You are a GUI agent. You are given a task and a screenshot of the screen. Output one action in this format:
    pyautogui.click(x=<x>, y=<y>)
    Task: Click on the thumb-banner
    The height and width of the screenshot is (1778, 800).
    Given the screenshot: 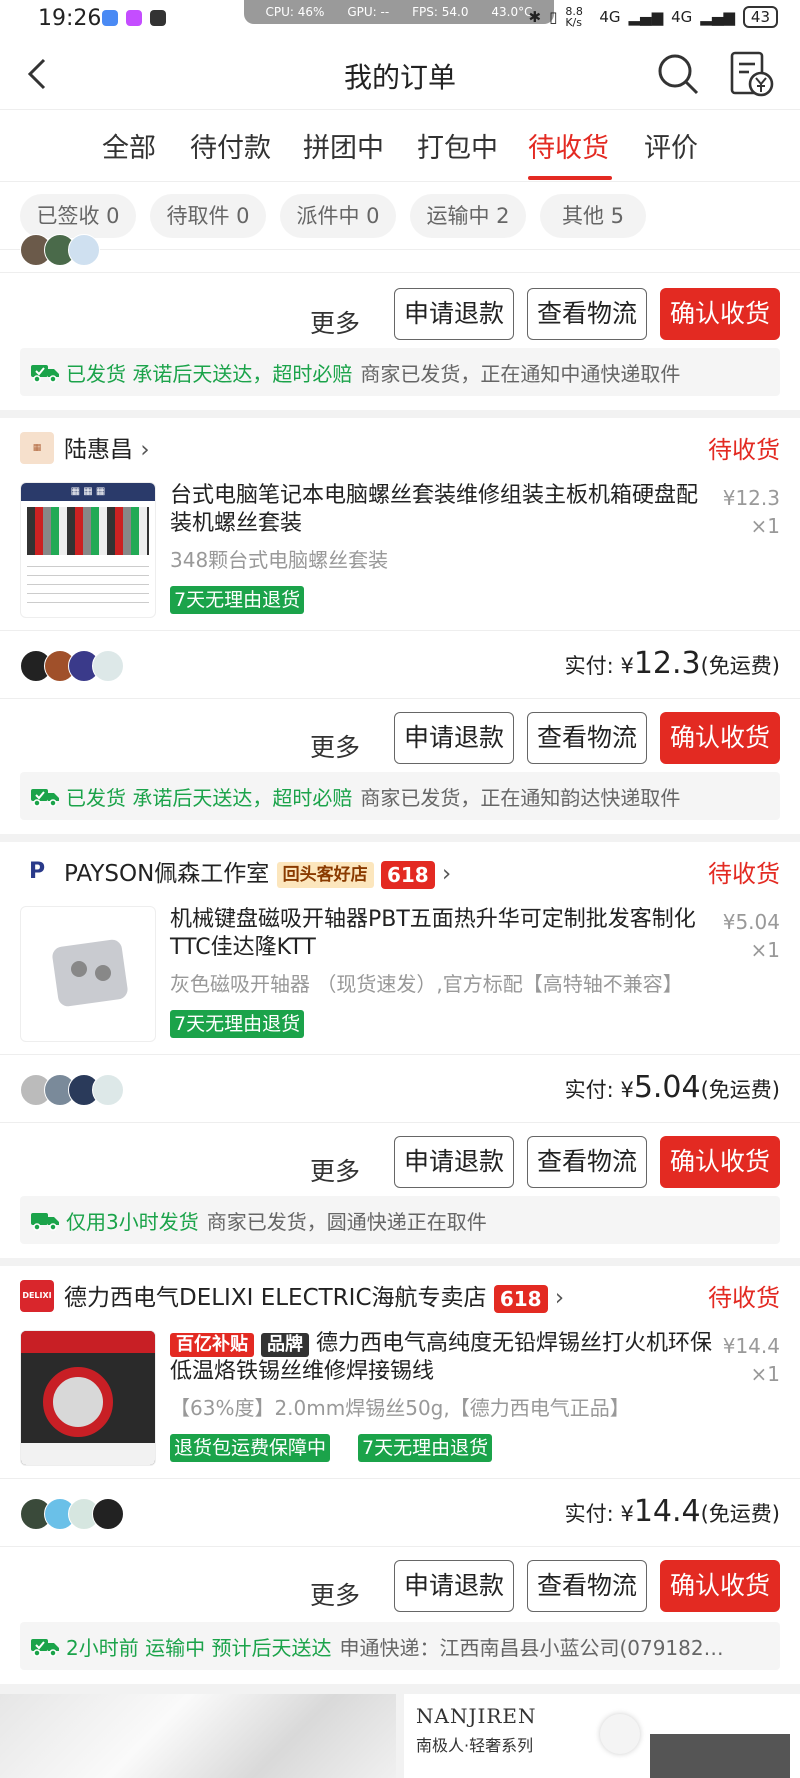 What is the action you would take?
    pyautogui.click(x=88, y=1342)
    